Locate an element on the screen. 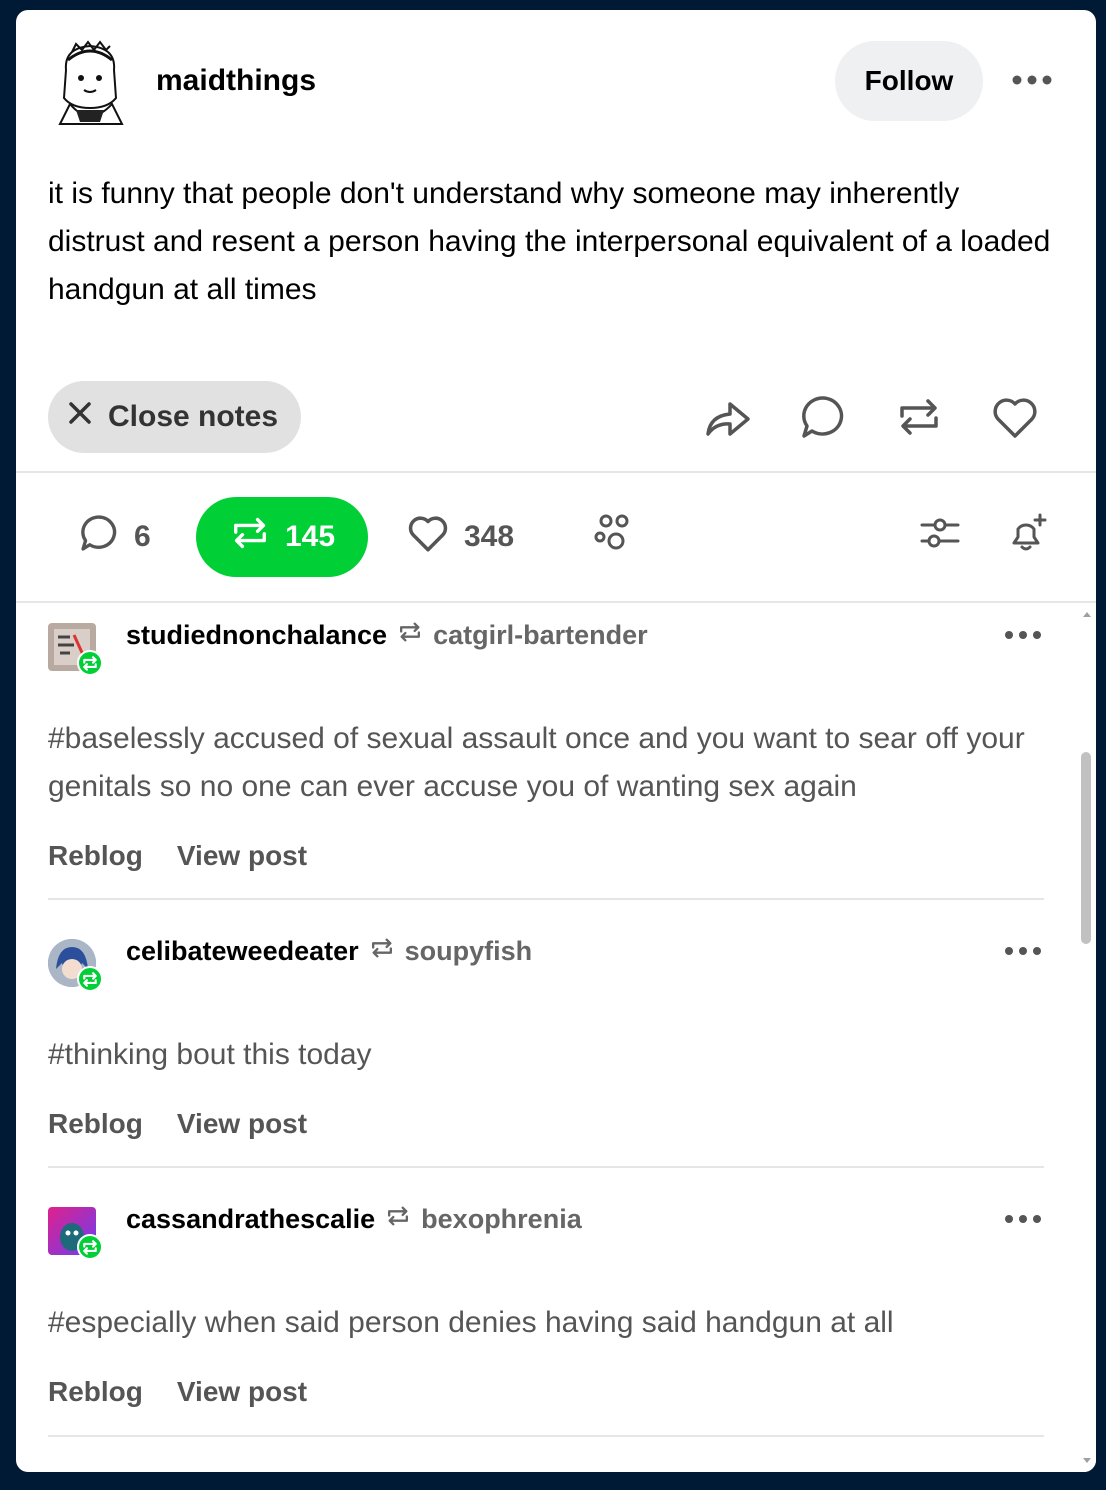 This screenshot has height=1490, width=1106. note-source-username: catgirl-bartender is located at coordinates (540, 635).